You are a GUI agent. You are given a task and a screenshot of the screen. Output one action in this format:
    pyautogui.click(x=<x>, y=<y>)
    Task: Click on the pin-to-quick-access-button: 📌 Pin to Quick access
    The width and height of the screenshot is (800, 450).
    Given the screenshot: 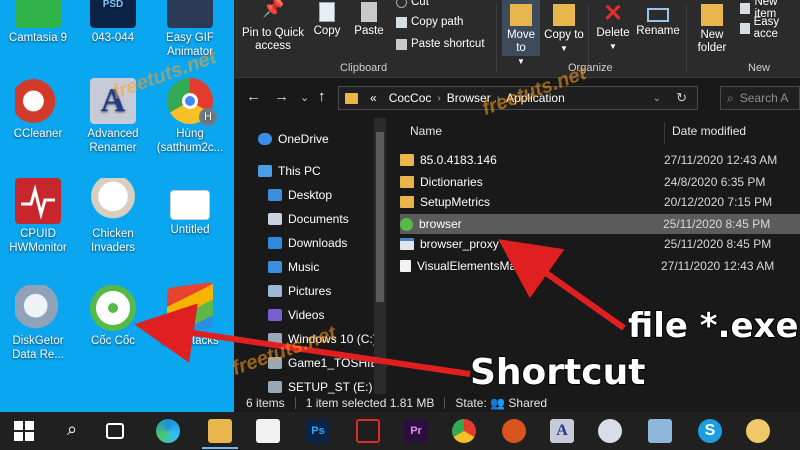 What is the action you would take?
    pyautogui.click(x=273, y=26)
    